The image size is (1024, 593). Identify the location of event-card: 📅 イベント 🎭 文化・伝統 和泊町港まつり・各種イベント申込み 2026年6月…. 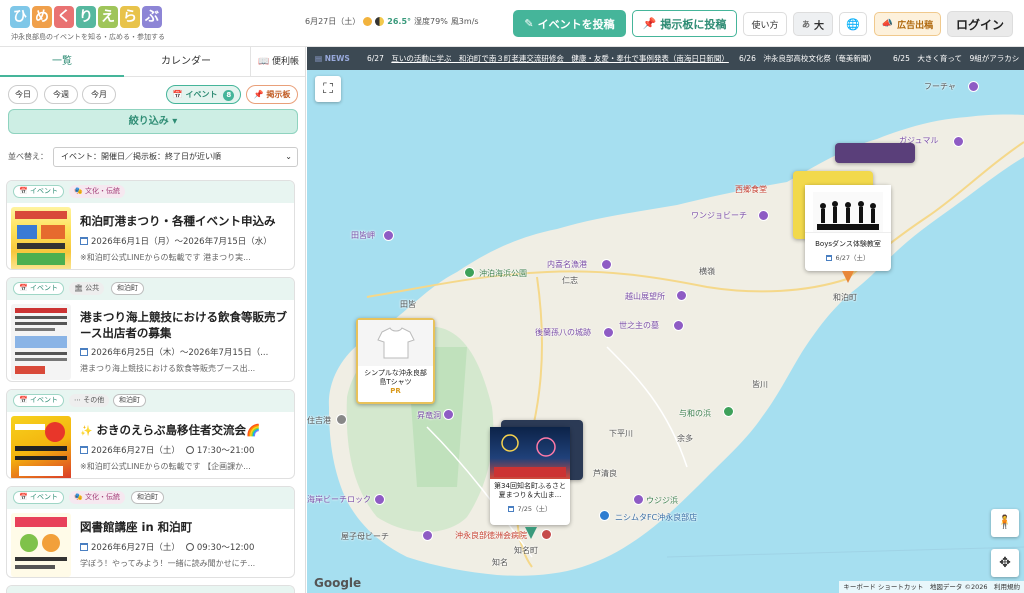
(150, 225).